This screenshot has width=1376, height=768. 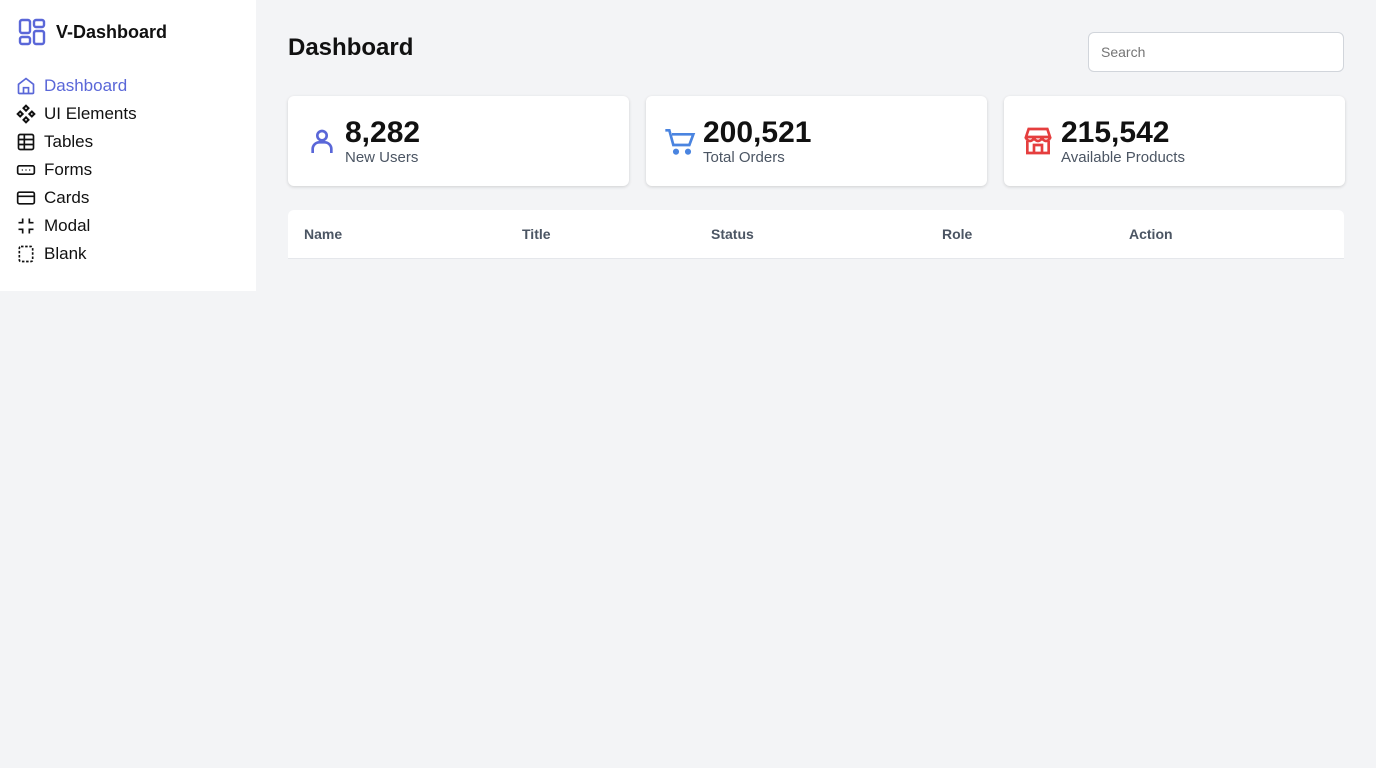 What do you see at coordinates (744, 157) in the screenshot?
I see `stat-label: Total Orders` at bounding box center [744, 157].